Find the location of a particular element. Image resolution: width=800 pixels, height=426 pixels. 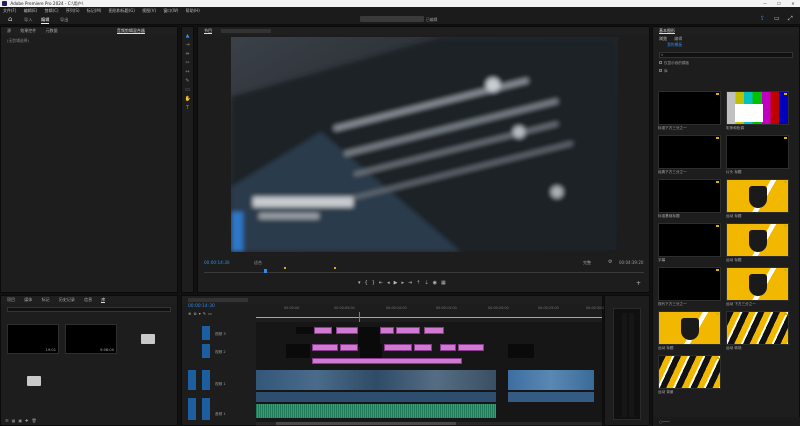

tab-library: 库 is located at coordinates (103, 300).